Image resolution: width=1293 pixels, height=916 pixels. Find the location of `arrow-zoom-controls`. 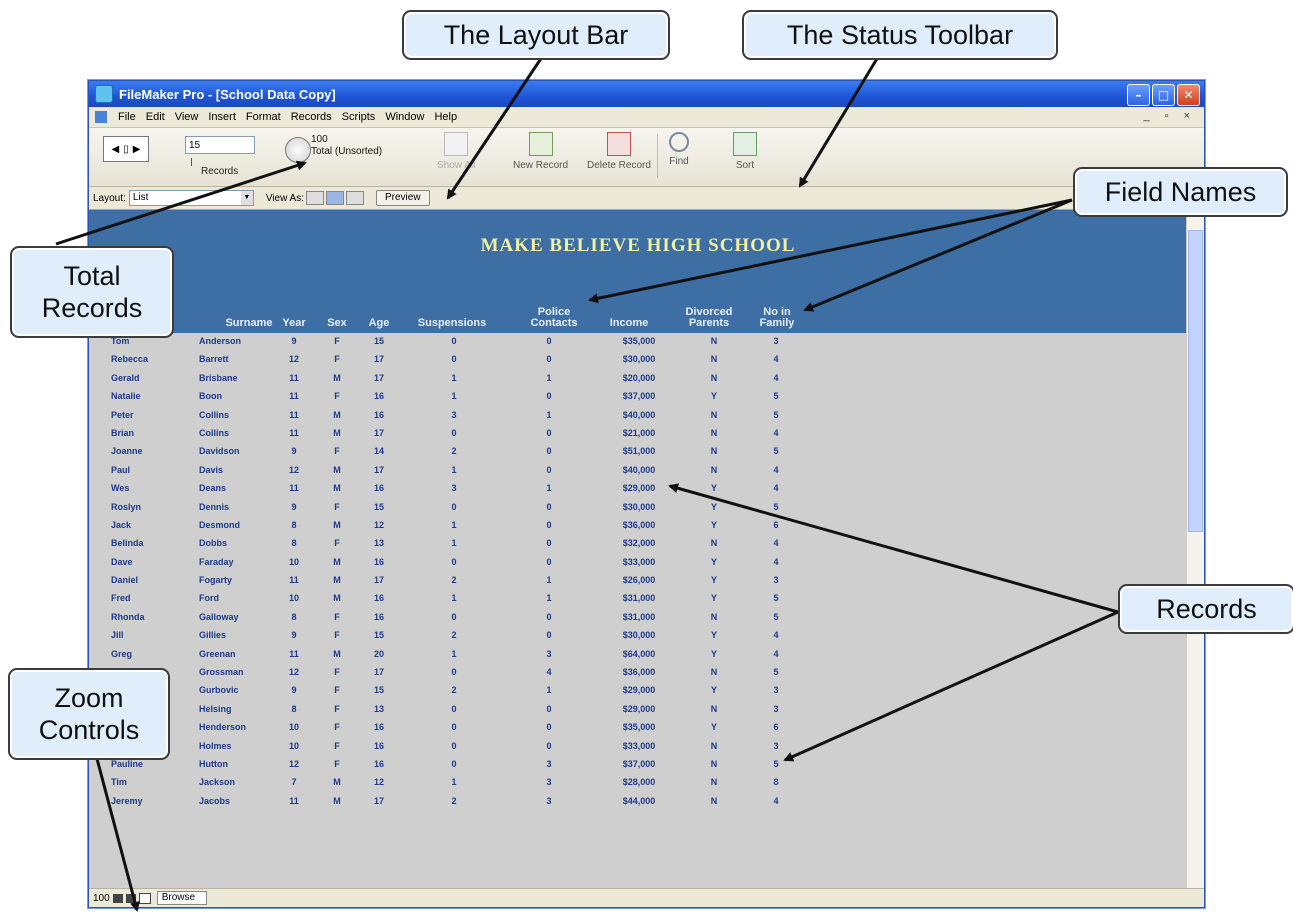

arrow-zoom-controls is located at coordinates (117, 833).